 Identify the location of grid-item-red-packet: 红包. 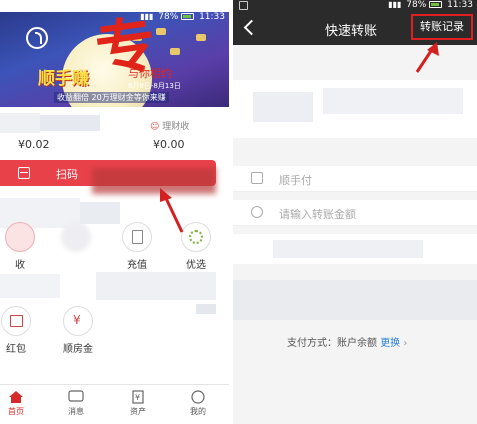
(22, 330).